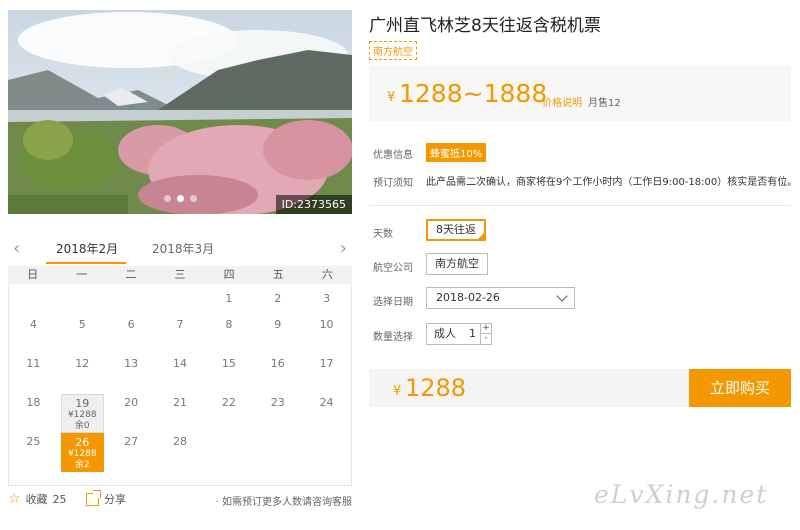 The image size is (800, 530). I want to click on promo-tag: 蜂蜜抵10%, so click(456, 152).